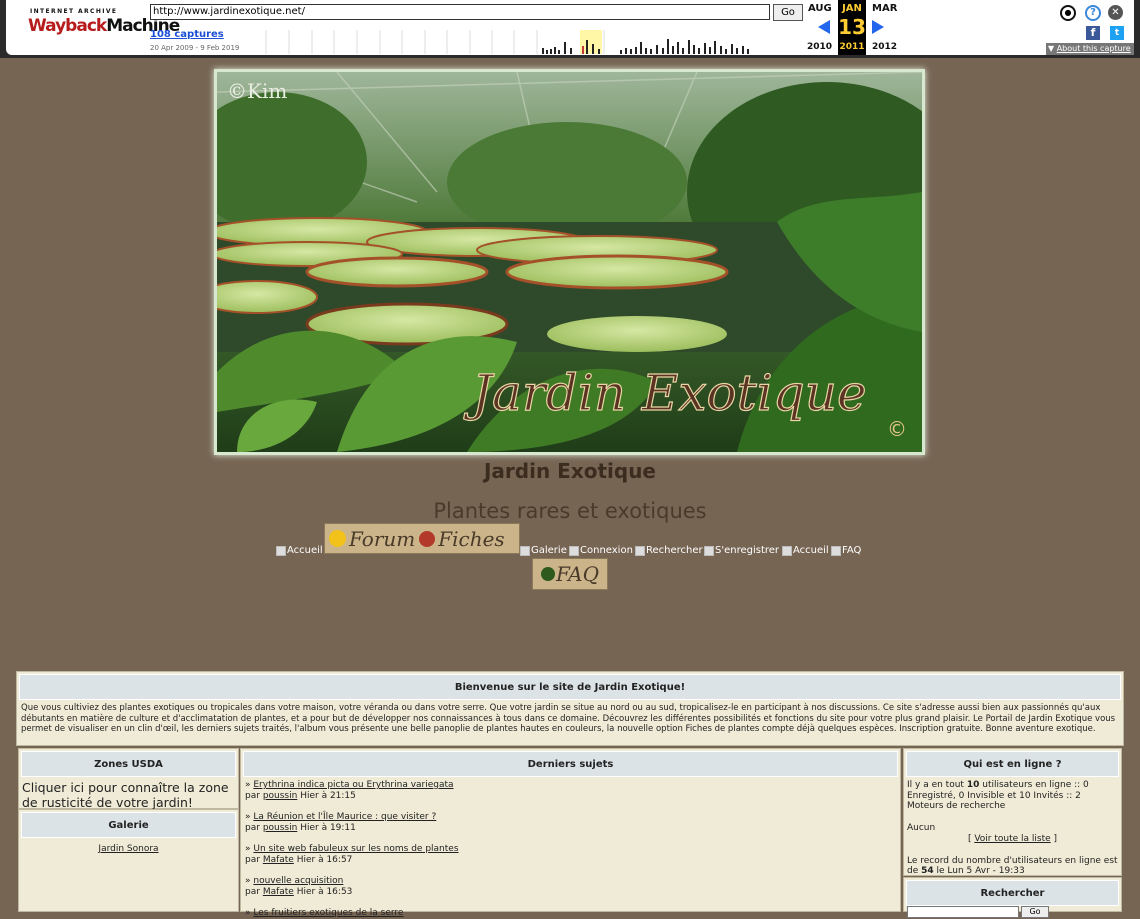 The height and width of the screenshot is (919, 1140). I want to click on about-capture-label: About this capture, so click(1093, 48).